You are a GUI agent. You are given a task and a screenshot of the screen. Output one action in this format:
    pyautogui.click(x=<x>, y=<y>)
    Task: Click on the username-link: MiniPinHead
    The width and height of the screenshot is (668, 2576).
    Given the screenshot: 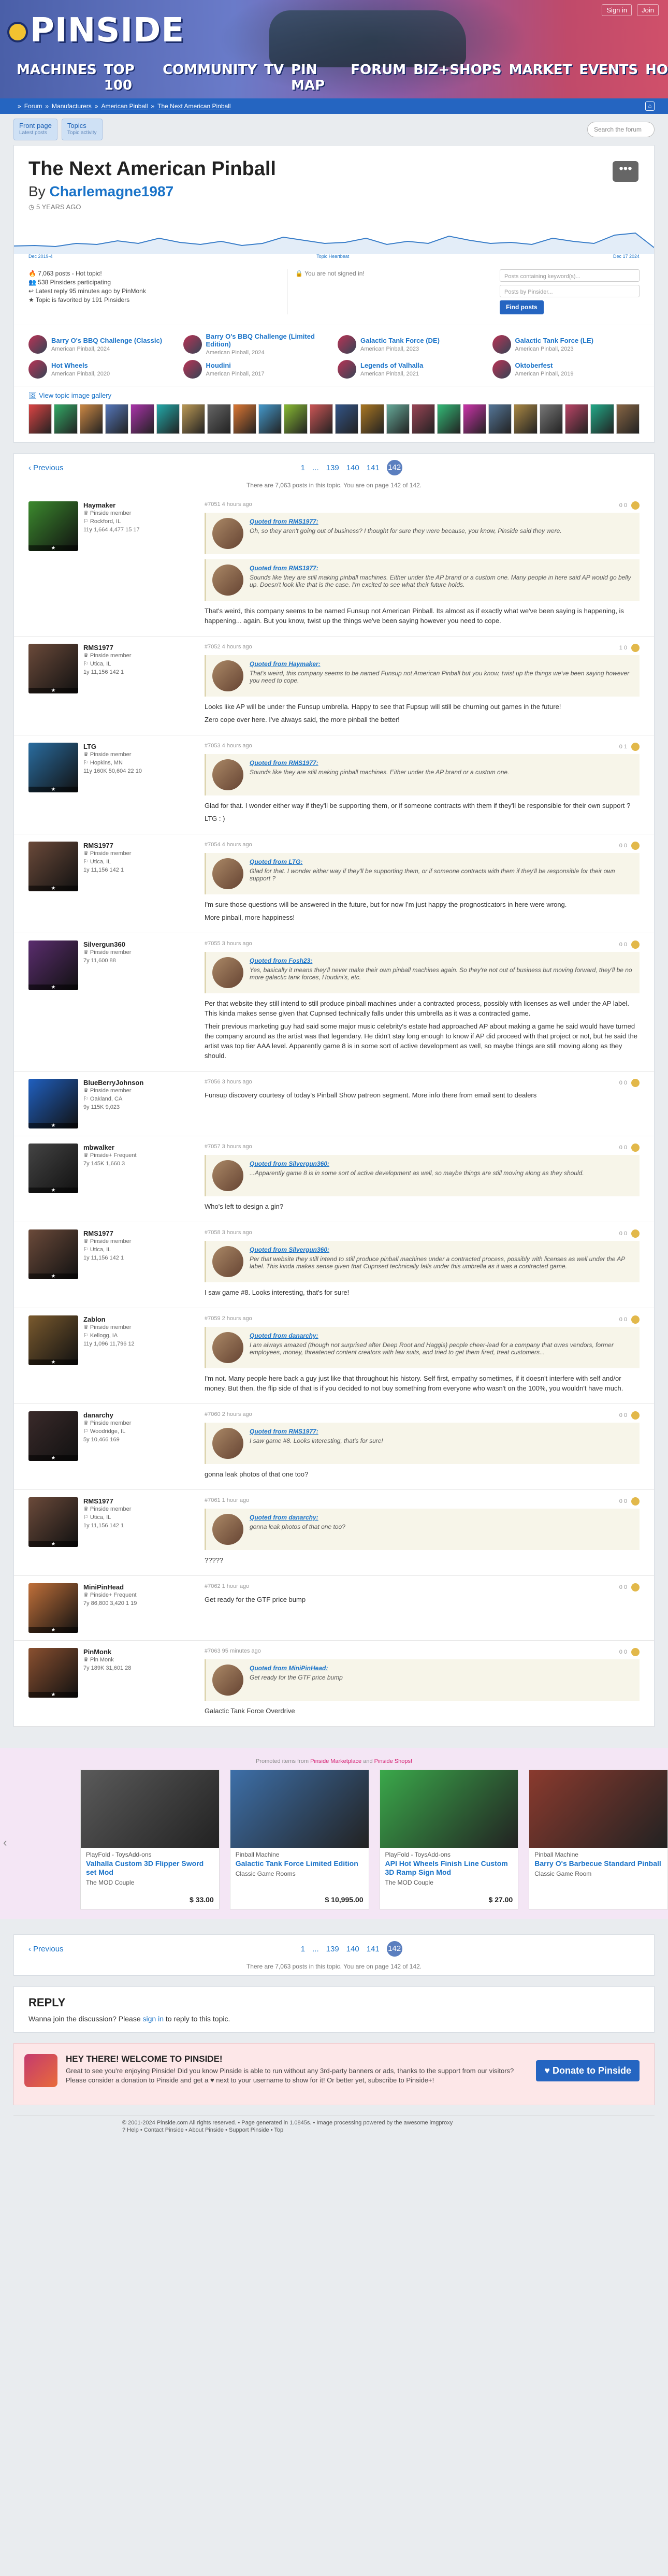 What is the action you would take?
    pyautogui.click(x=110, y=1587)
    